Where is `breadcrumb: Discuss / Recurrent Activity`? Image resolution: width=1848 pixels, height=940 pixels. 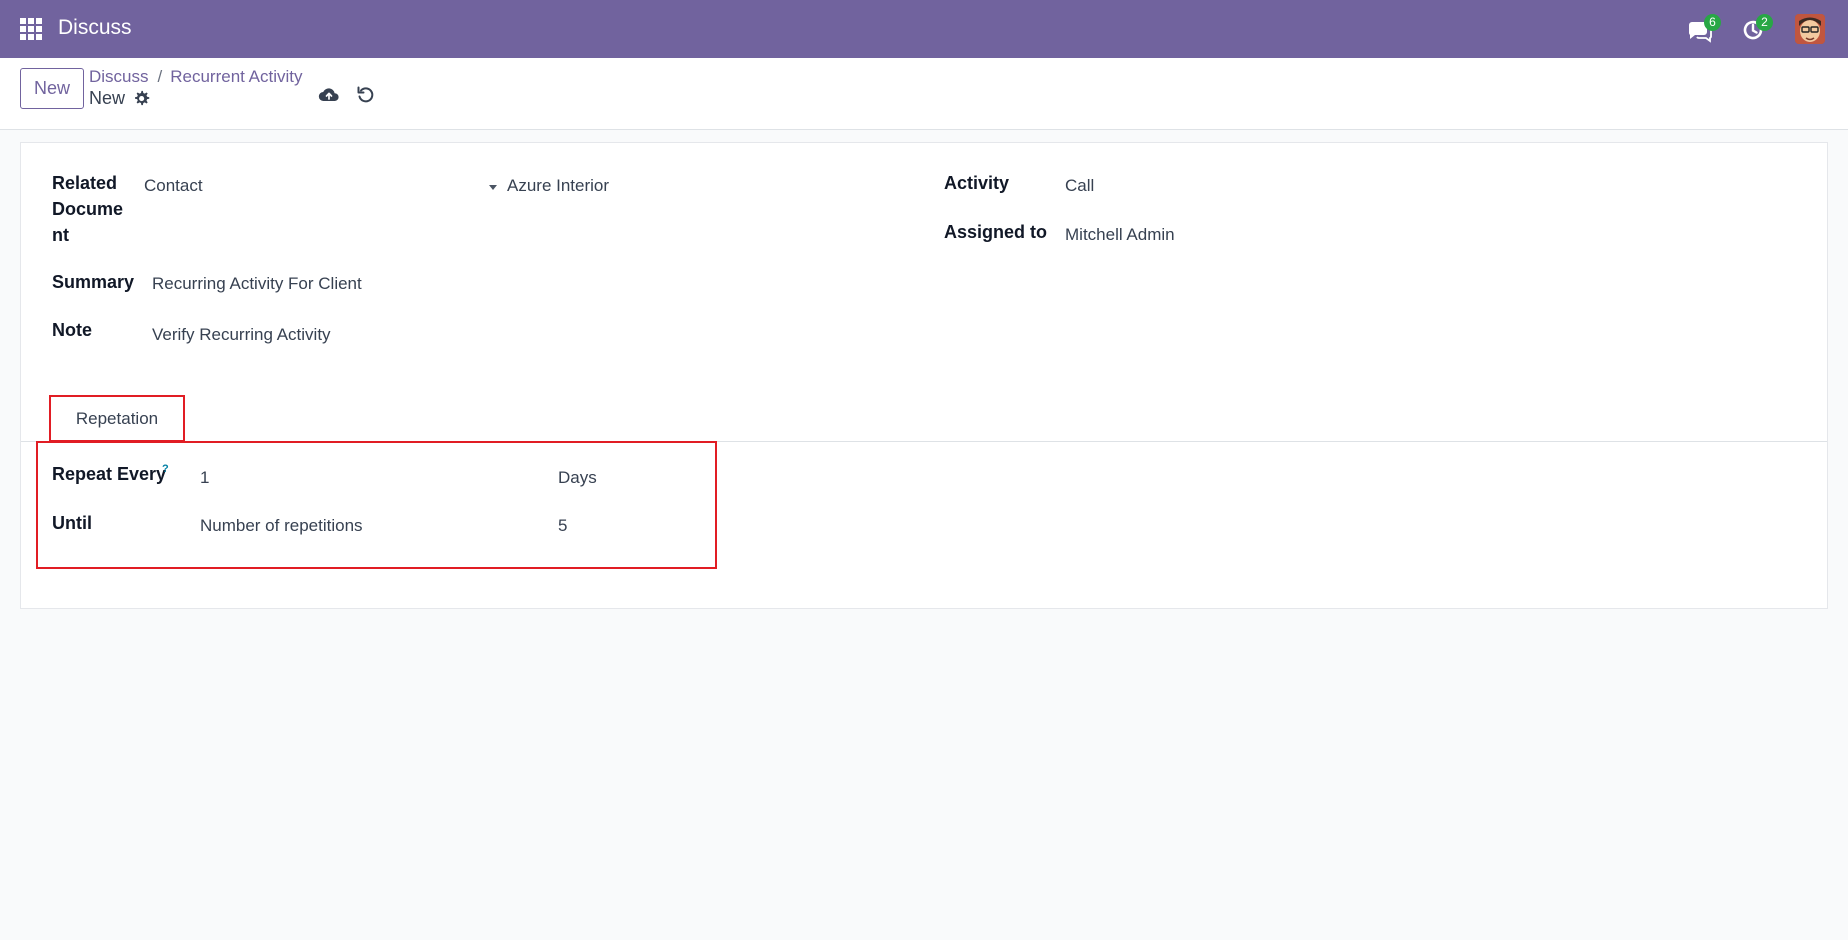 breadcrumb: Discuss / Recurrent Activity is located at coordinates (196, 77).